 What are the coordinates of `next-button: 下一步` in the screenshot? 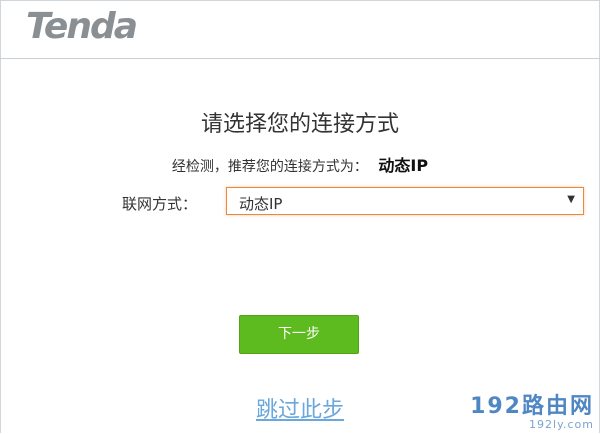 It's located at (299, 334).